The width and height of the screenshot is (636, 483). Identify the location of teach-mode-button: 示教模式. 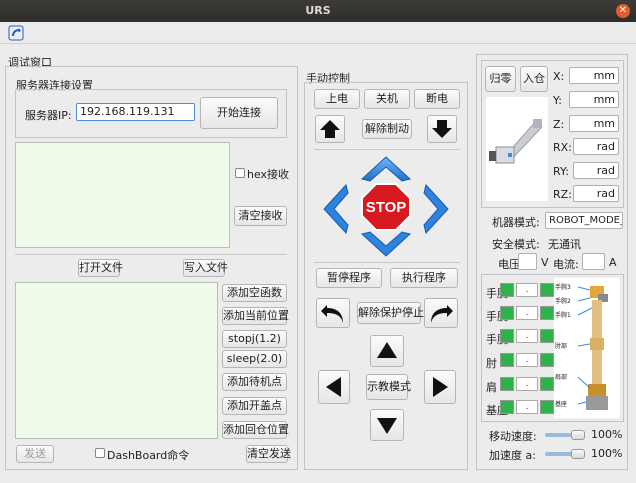
(388, 387).